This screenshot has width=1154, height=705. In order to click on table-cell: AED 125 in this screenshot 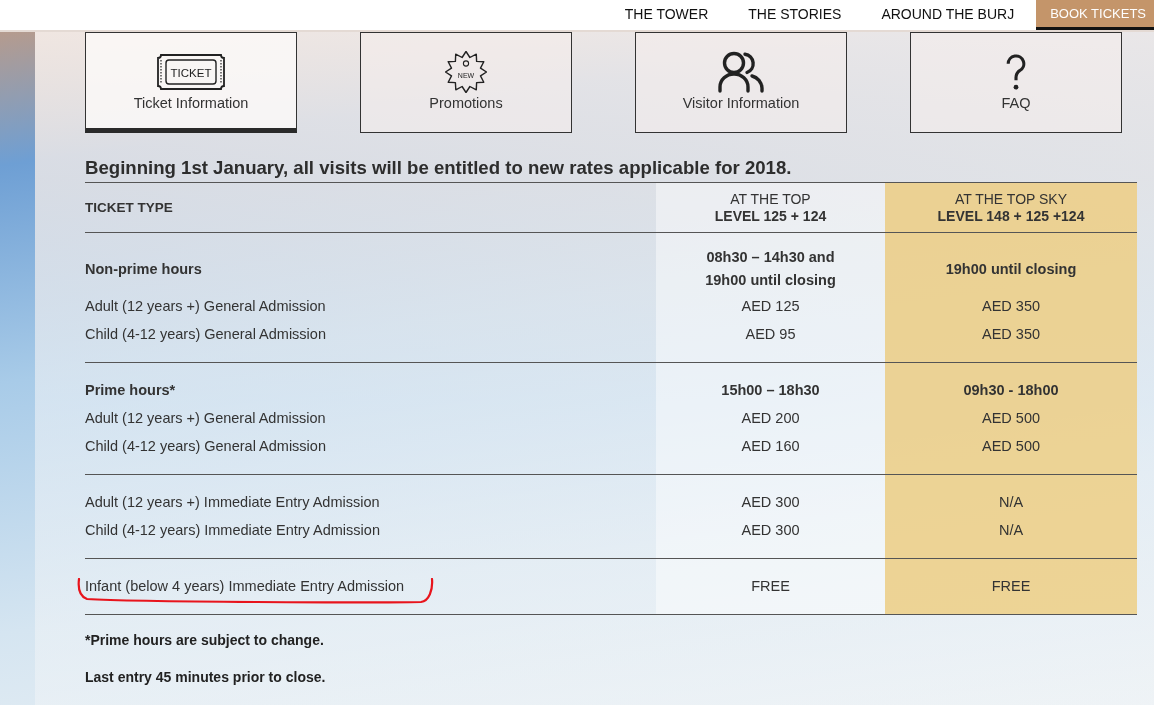, I will do `click(770, 306)`.